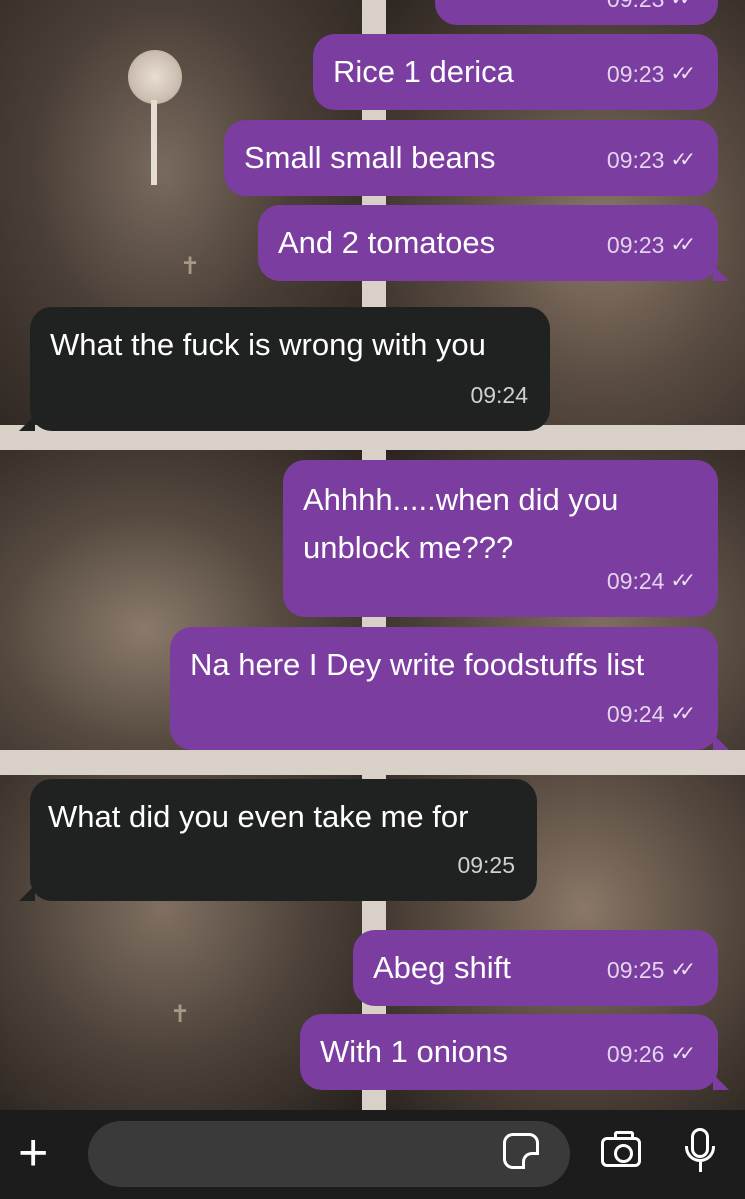 This screenshot has height=1199, width=745. I want to click on message-meta: 09:24, so click(499, 395).